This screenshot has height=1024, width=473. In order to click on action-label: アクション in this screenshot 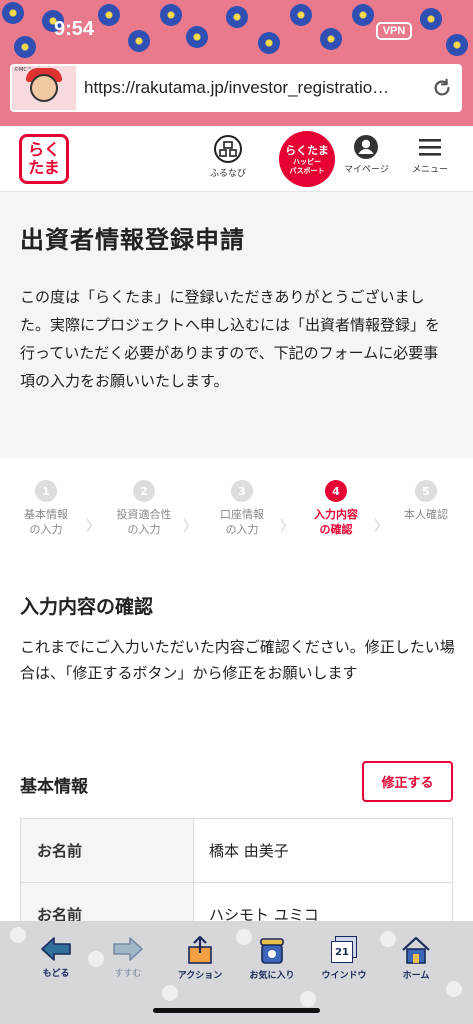, I will do `click(200, 976)`.